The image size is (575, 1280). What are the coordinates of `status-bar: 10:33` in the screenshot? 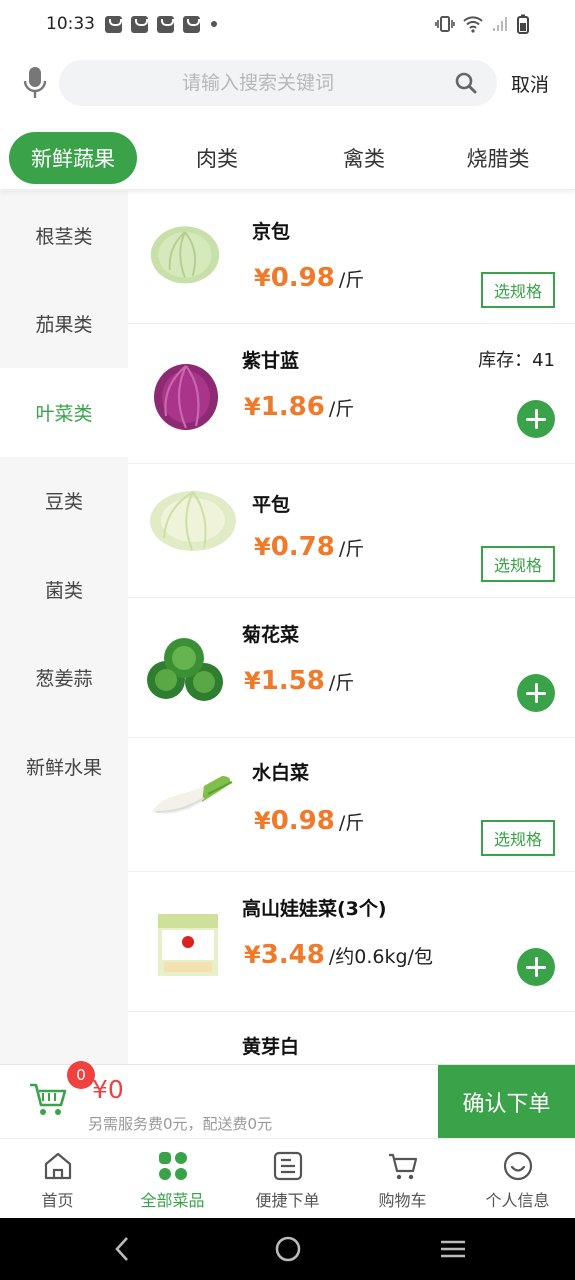 It's located at (287, 24).